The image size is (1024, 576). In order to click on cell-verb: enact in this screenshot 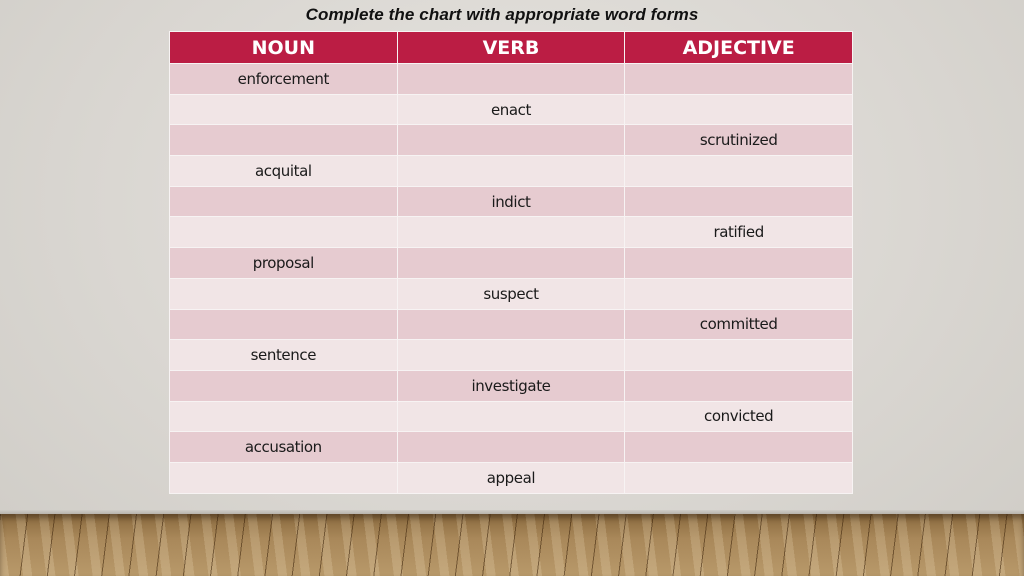, I will do `click(511, 109)`.